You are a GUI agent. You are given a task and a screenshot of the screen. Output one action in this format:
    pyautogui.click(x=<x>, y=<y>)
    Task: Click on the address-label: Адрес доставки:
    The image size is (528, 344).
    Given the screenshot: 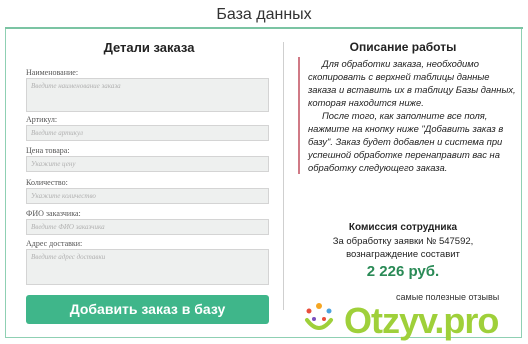 What is the action you would take?
    pyautogui.click(x=54, y=243)
    